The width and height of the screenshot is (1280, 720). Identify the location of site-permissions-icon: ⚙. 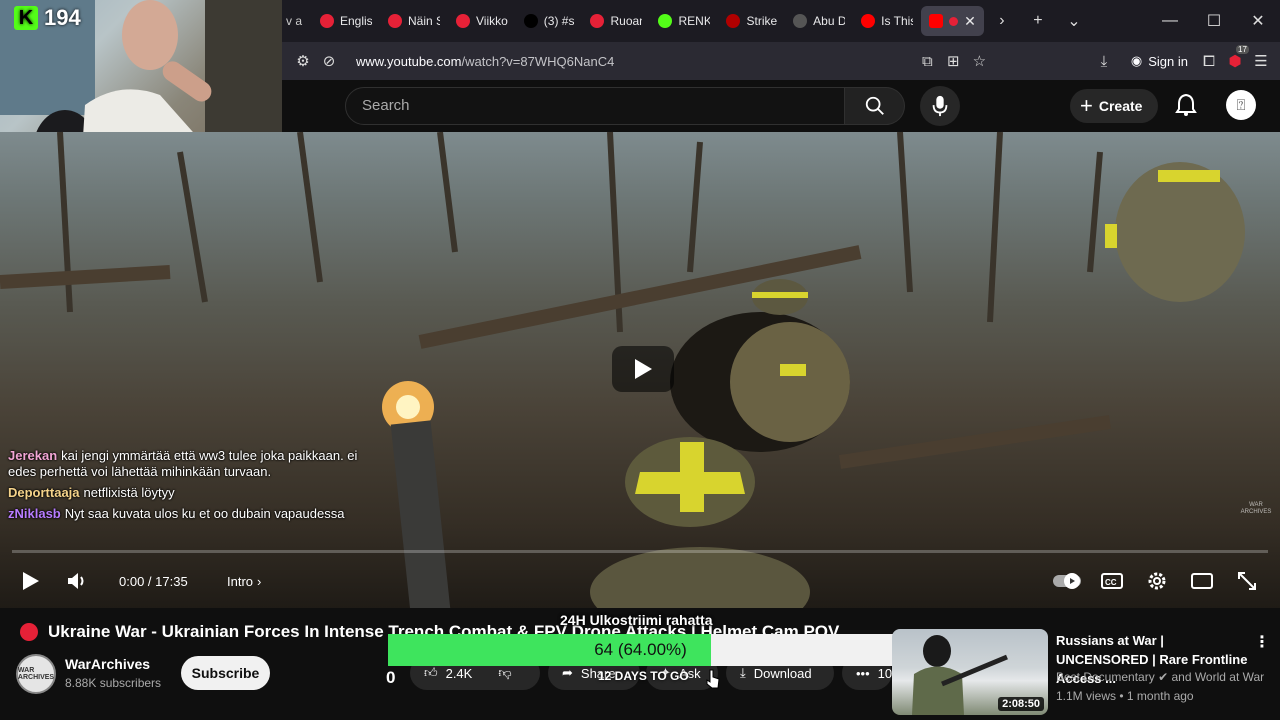
(303, 61).